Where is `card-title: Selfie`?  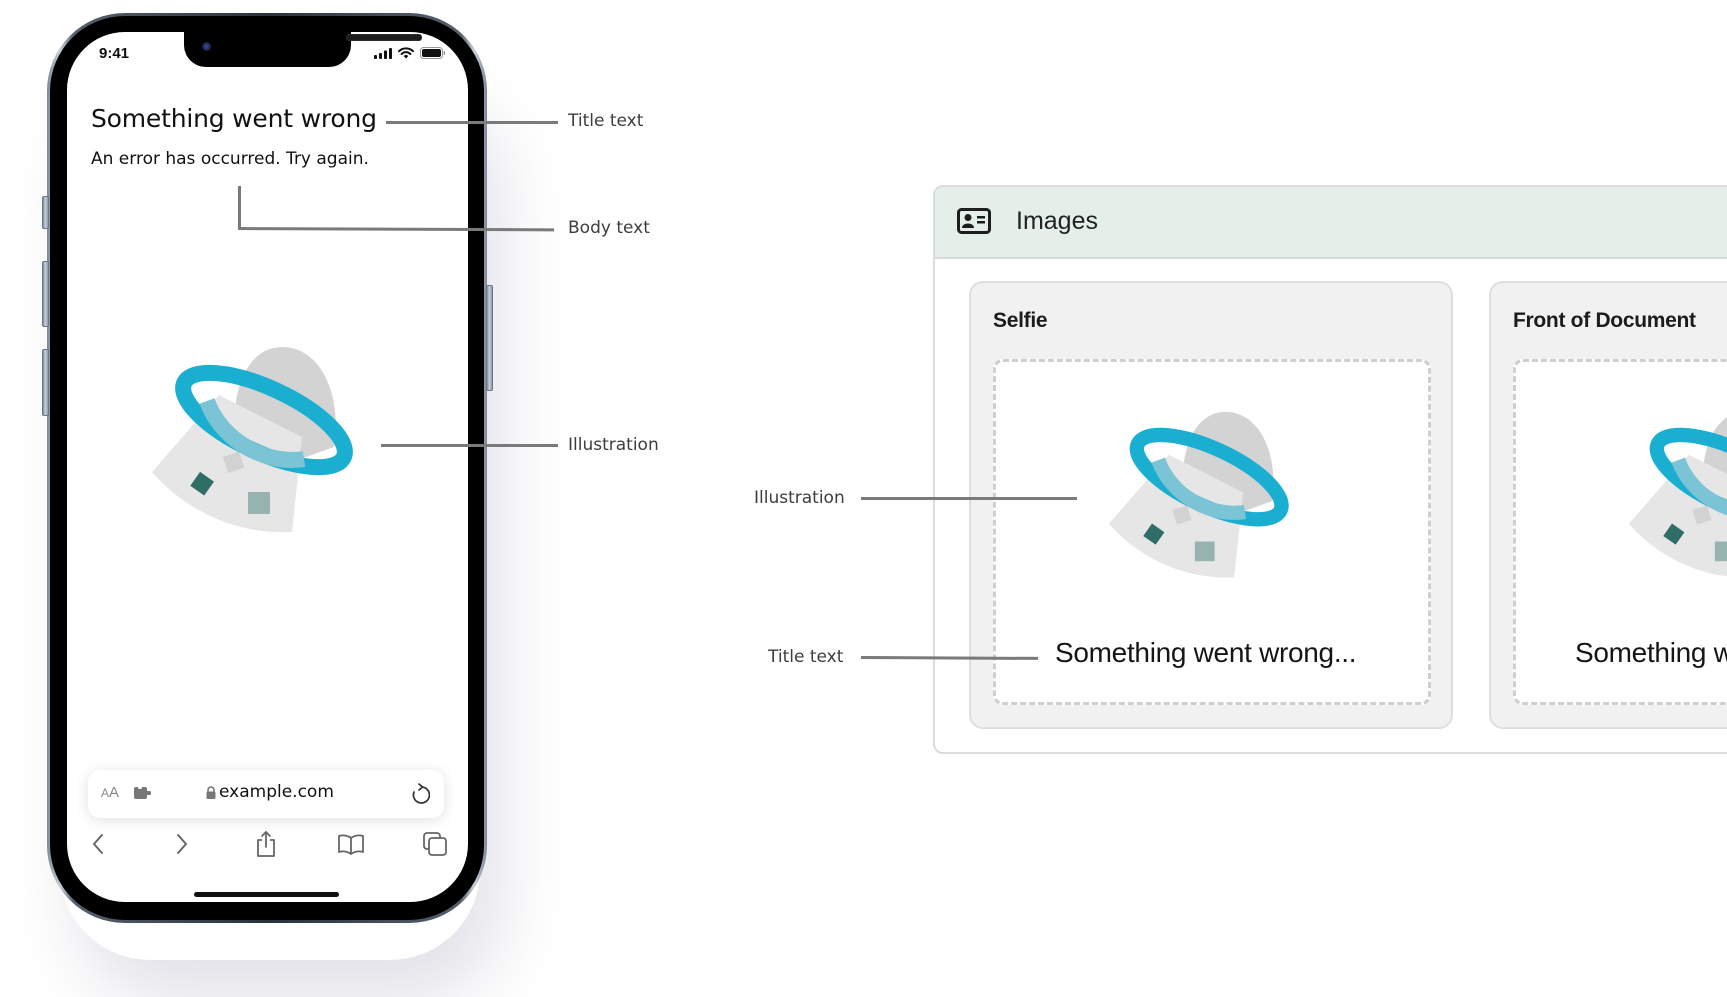
card-title: Selfie is located at coordinates (1020, 320).